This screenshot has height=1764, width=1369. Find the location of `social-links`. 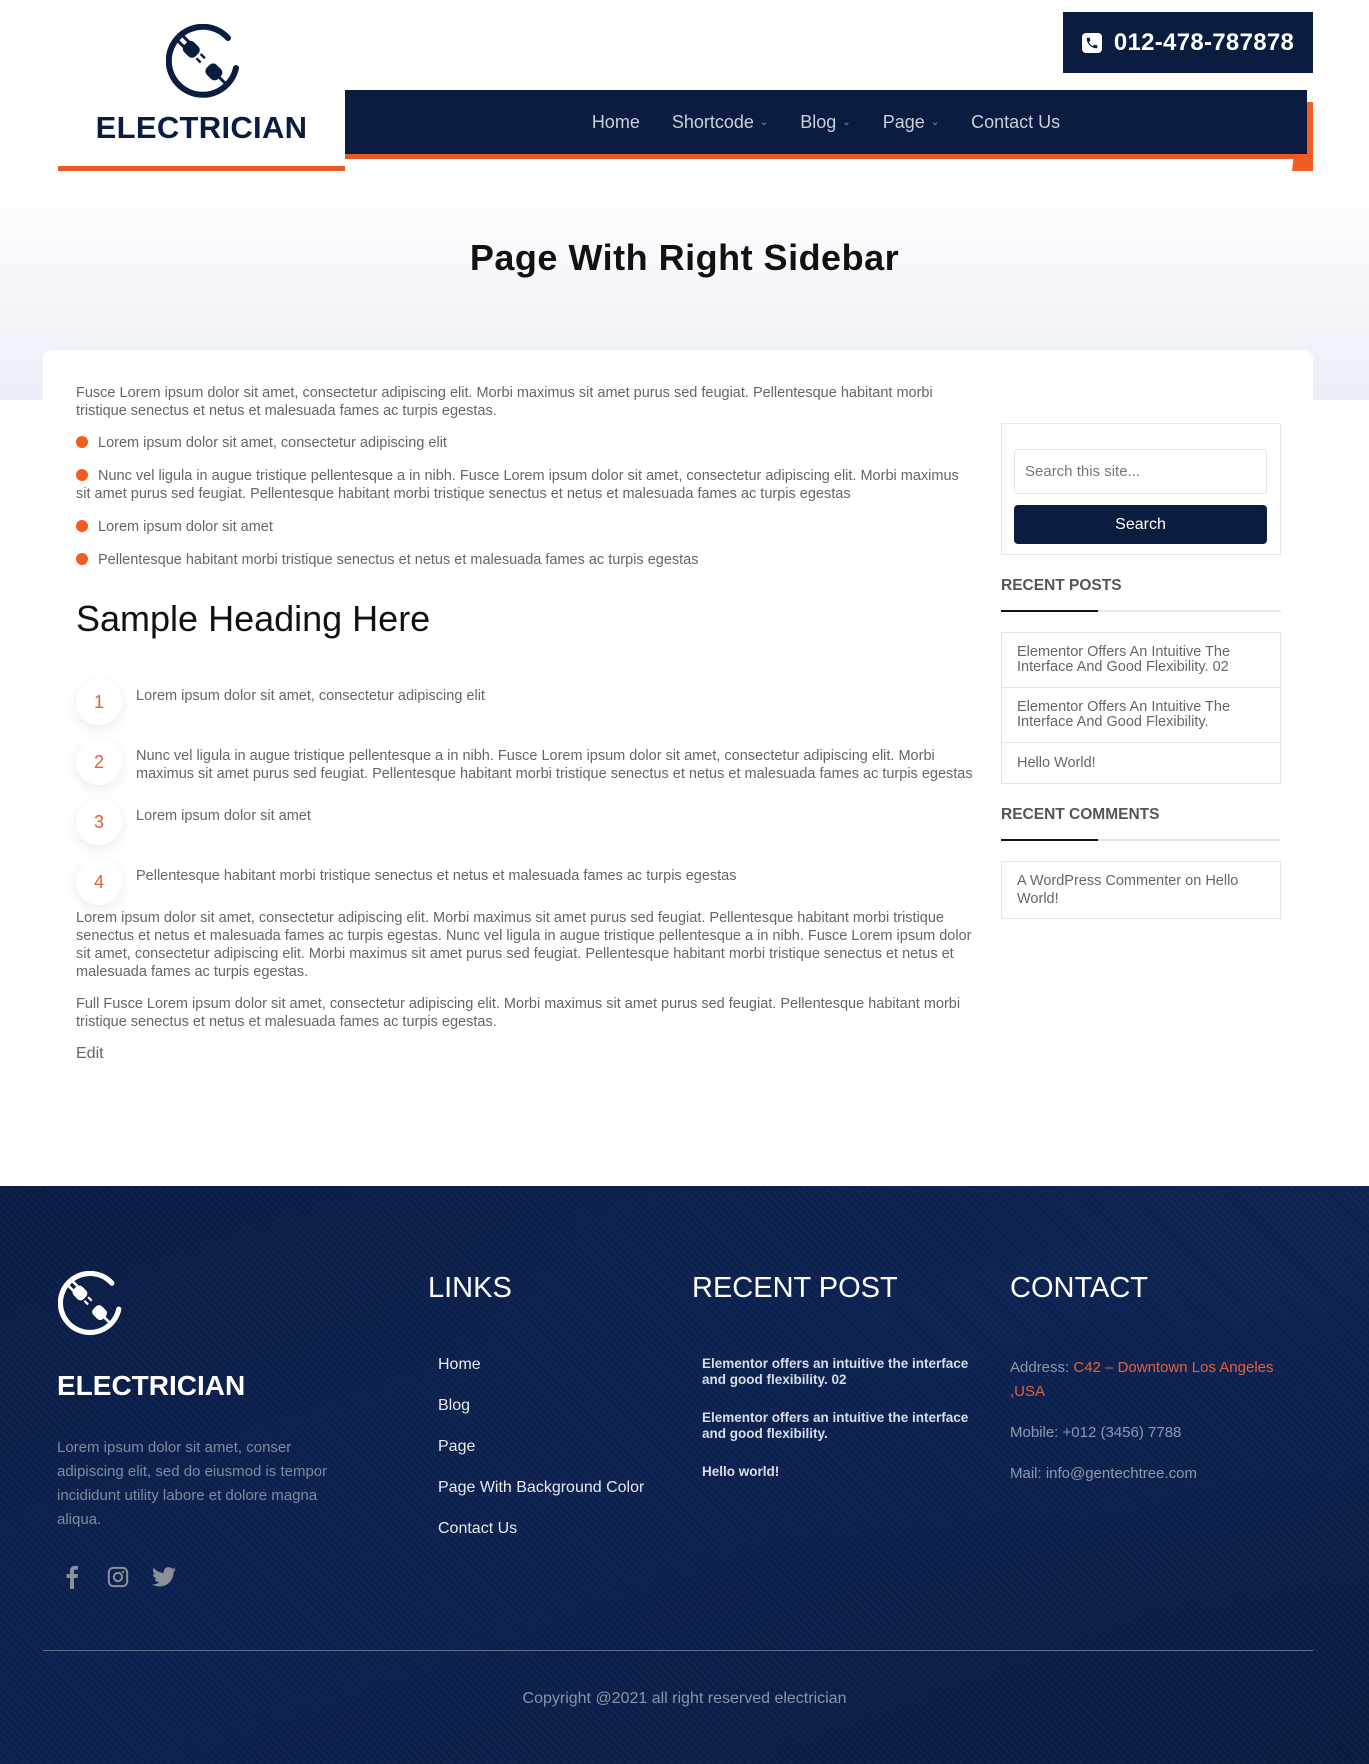

social-links is located at coordinates (118, 1577).